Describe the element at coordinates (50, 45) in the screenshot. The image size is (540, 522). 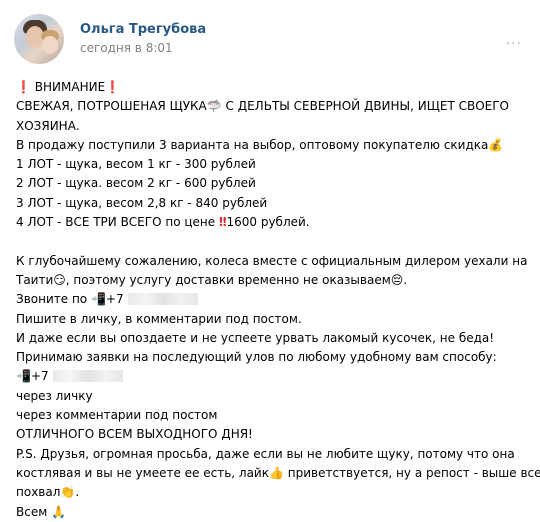
I see `avatar-face-child` at that location.